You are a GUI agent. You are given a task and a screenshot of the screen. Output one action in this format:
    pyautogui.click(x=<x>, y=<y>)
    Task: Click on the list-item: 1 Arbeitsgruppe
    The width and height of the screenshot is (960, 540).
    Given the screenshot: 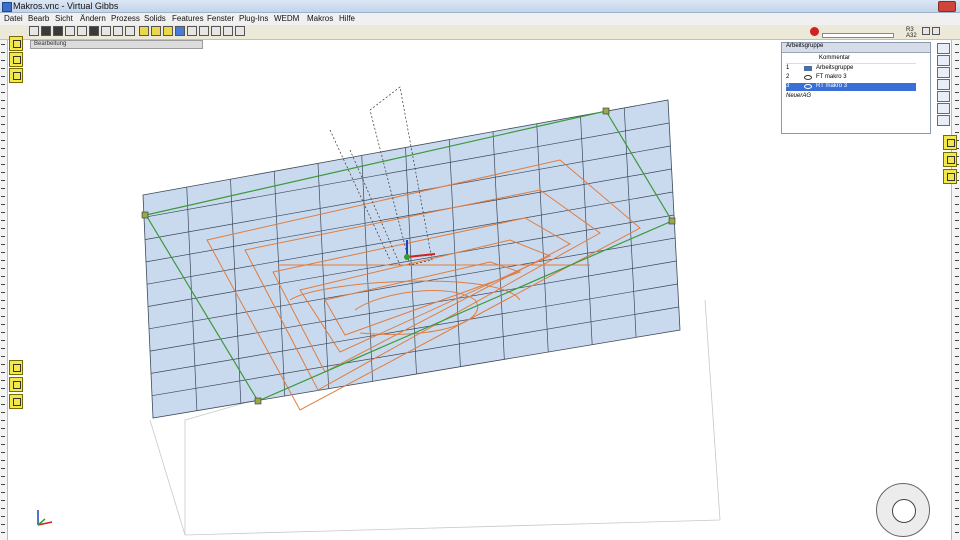 What is the action you would take?
    pyautogui.click(x=851, y=69)
    